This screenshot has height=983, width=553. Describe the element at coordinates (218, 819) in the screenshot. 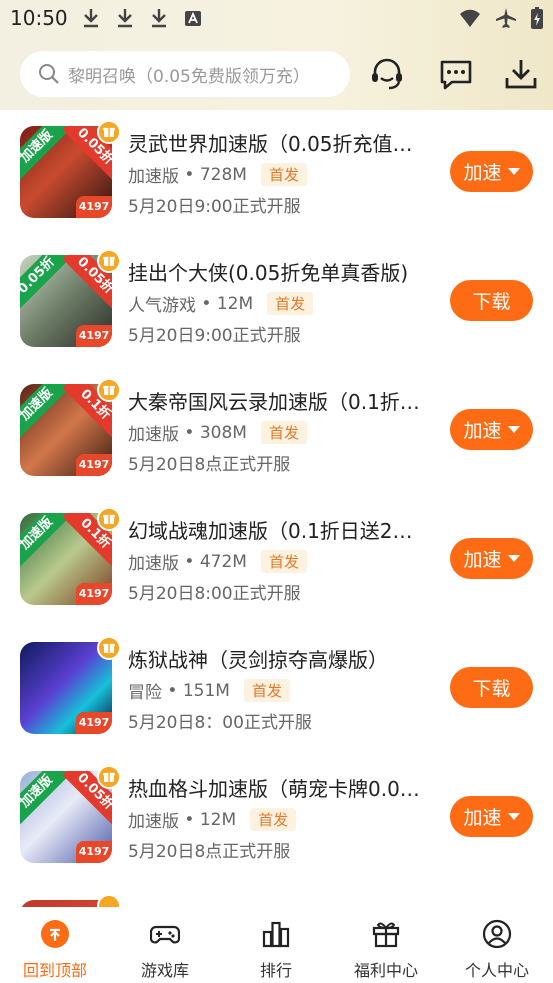

I see `game-size: 12M` at that location.